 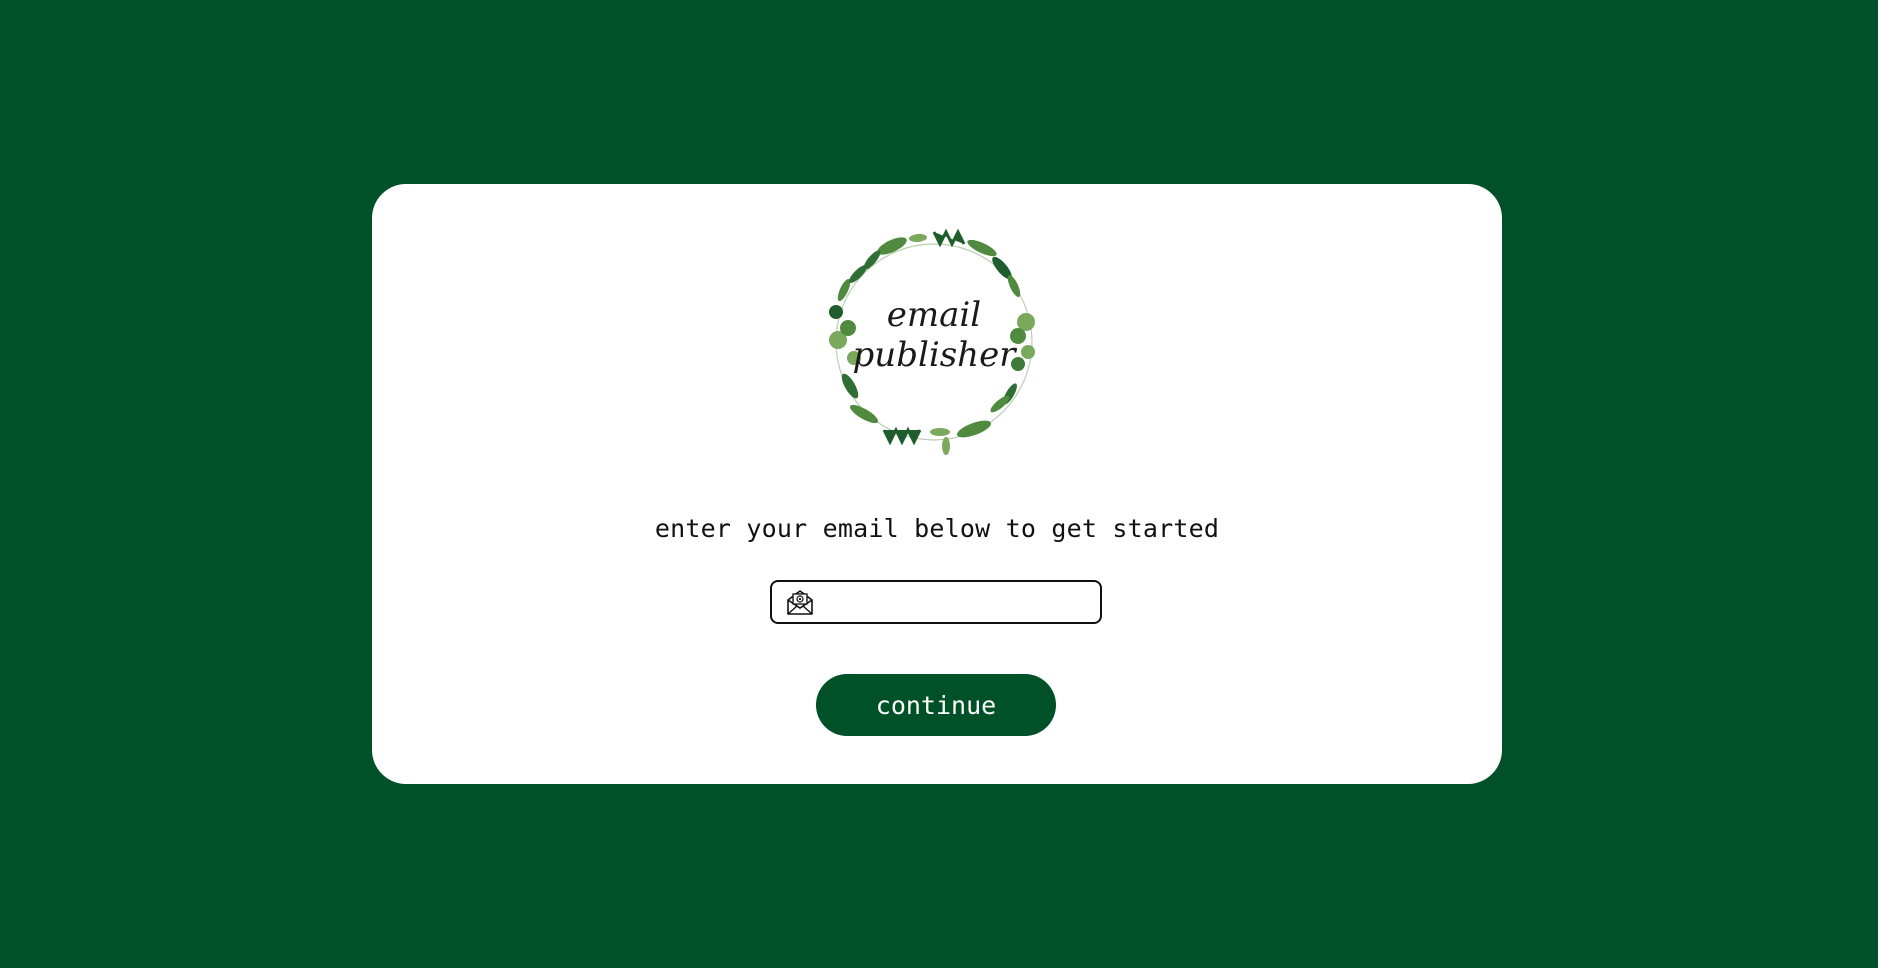 What do you see at coordinates (936, 705) in the screenshot?
I see `continue-button: continue` at bounding box center [936, 705].